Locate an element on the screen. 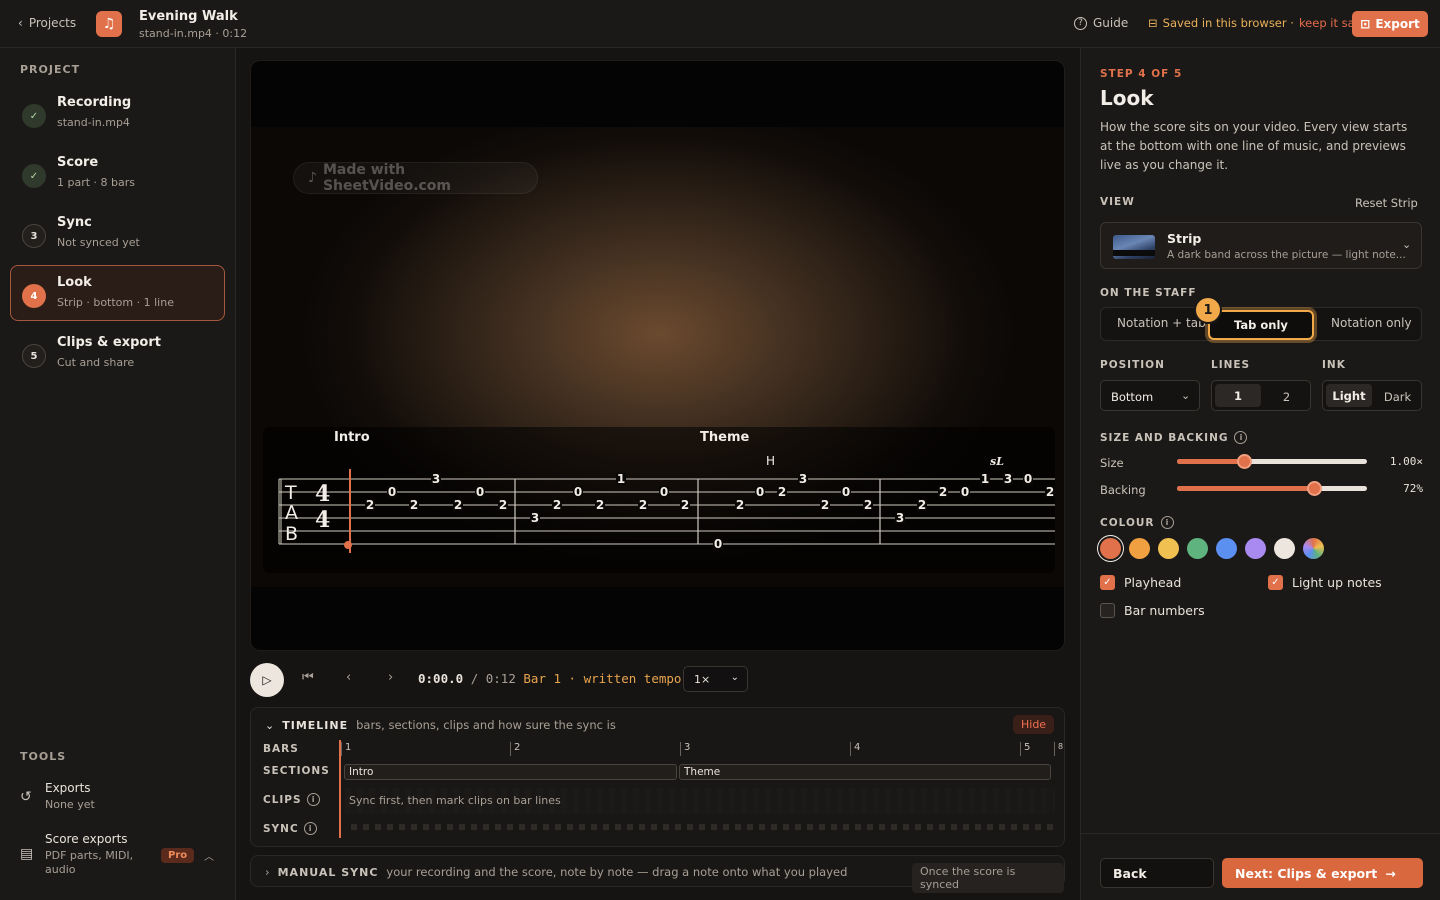  hide-timeline-button: Hide is located at coordinates (1034, 724).